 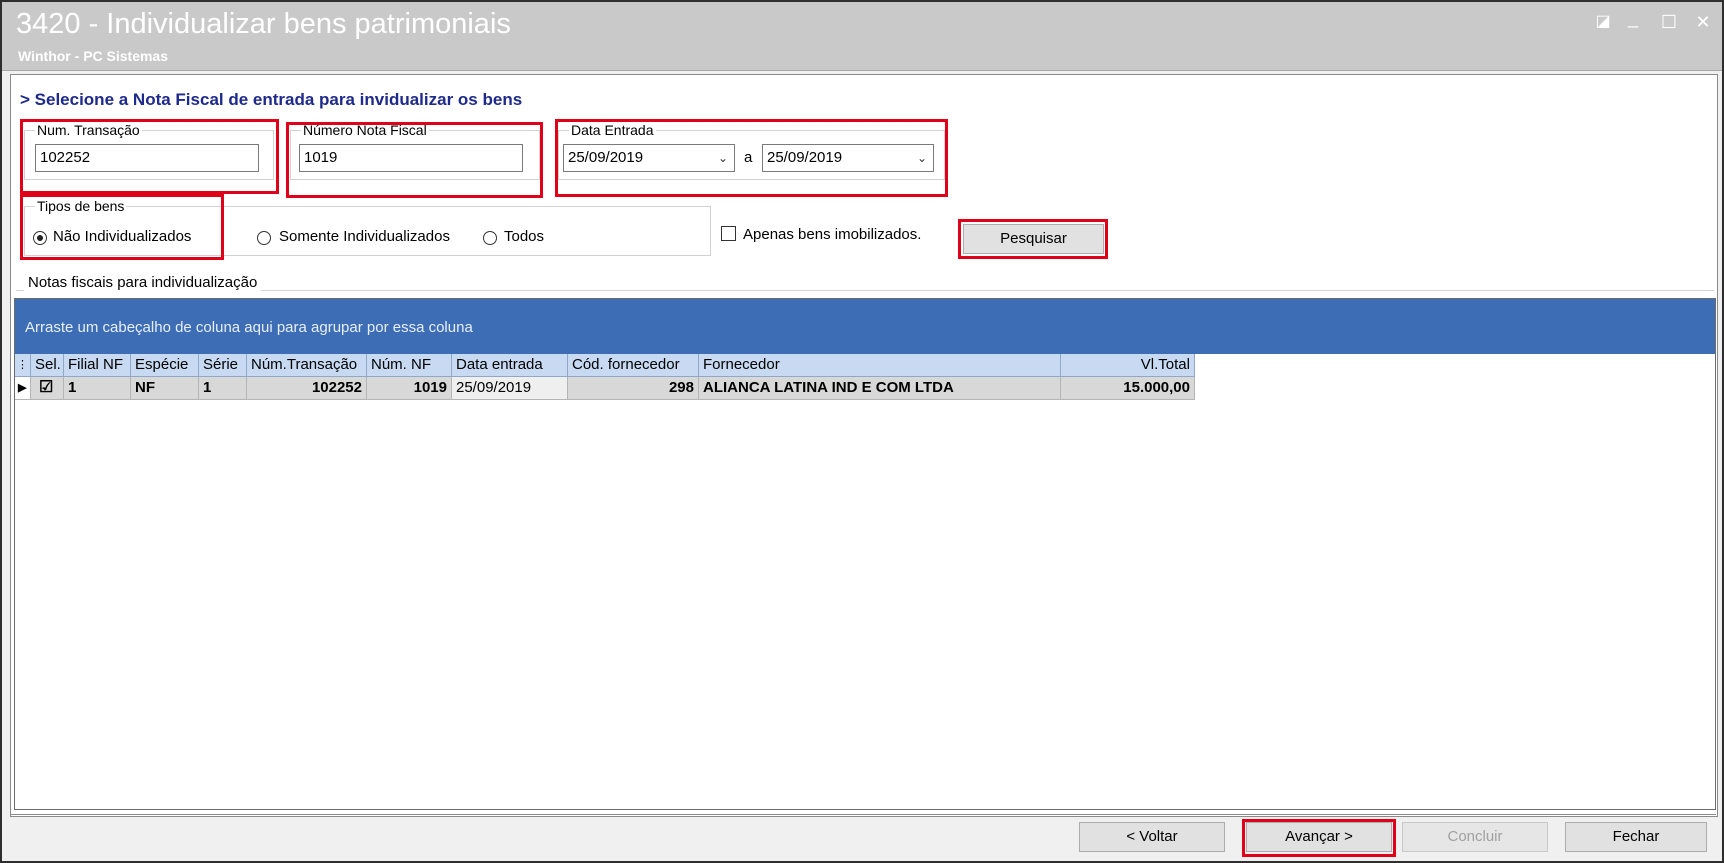 What do you see at coordinates (865, 290) in the screenshot?
I see `grid-section-divider` at bounding box center [865, 290].